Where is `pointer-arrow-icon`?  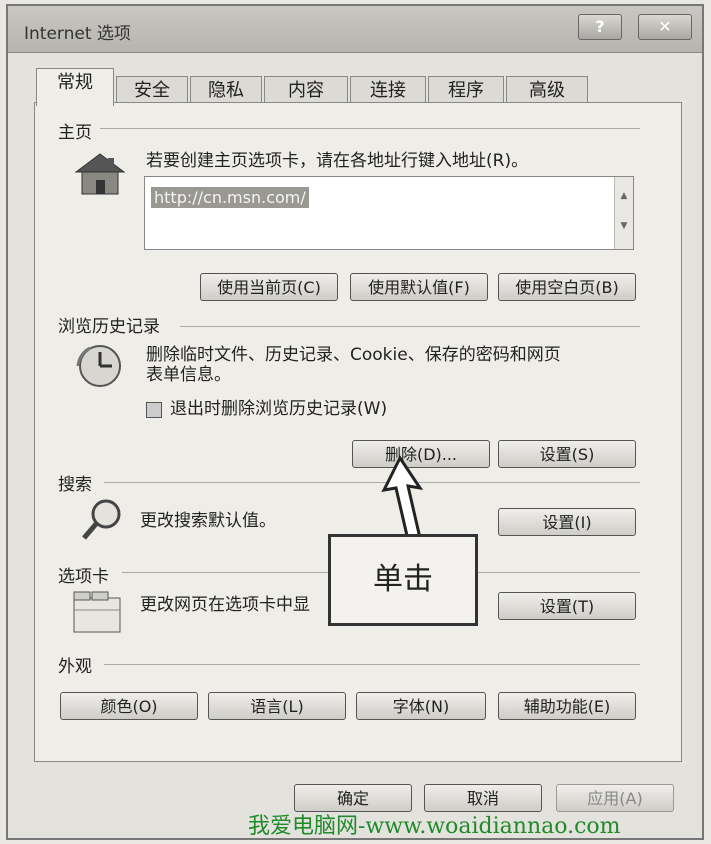
pointer-arrow-icon is located at coordinates (402, 498).